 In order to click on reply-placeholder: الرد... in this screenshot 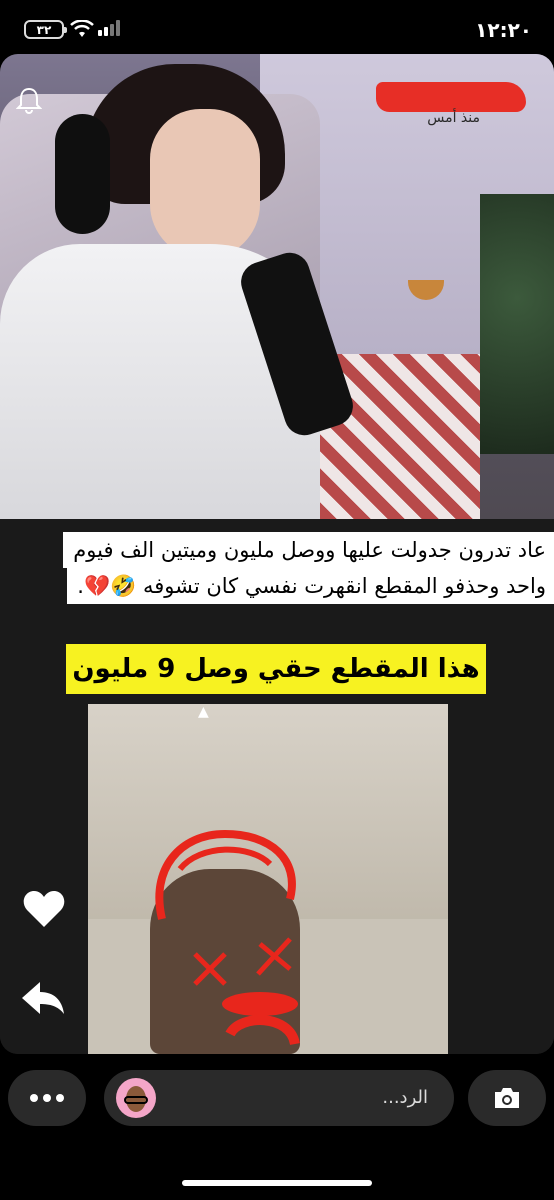, I will do `click(405, 1097)`.